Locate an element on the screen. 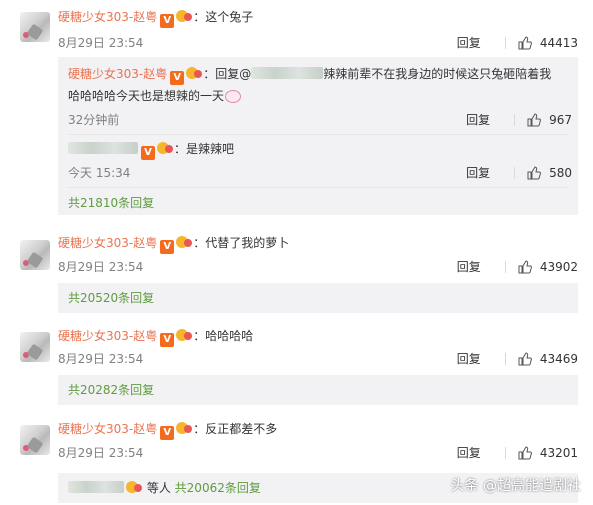  reply-text-line2: 哈哈哈哈今天也是想辣的一天 is located at coordinates (146, 96).